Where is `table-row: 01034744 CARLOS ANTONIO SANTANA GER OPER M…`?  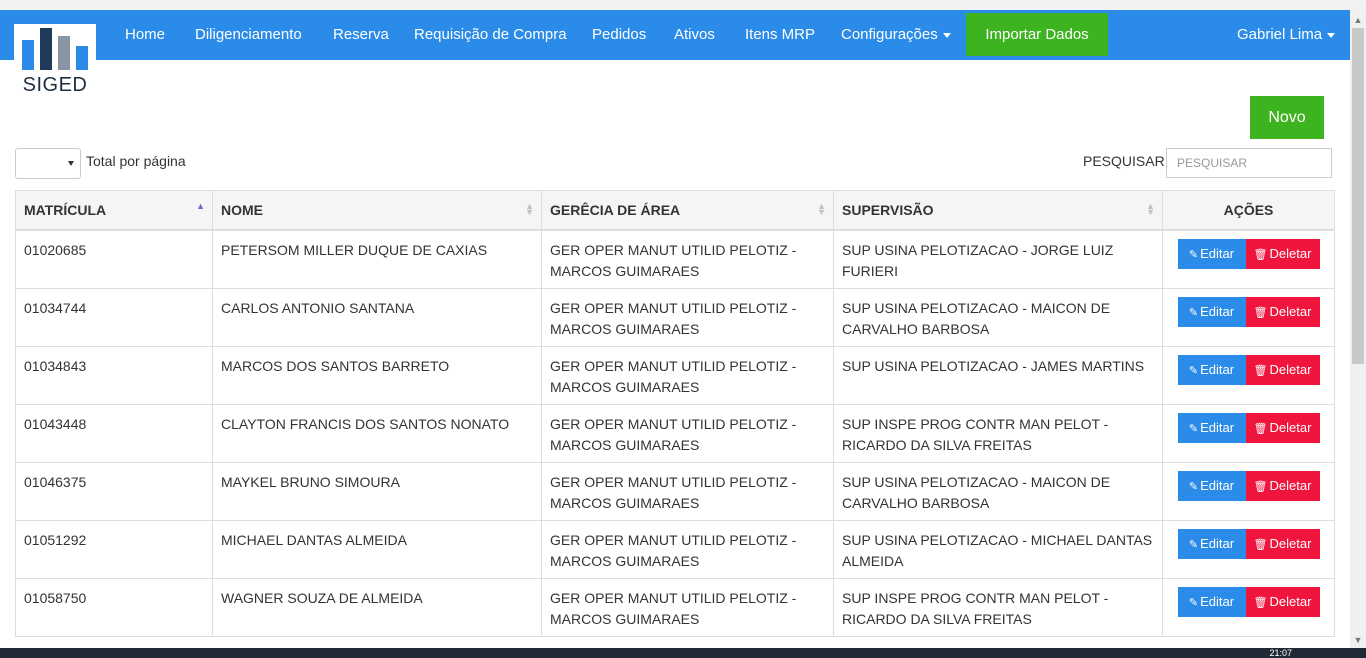
table-row: 01034744 CARLOS ANTONIO SANTANA GER OPER M… is located at coordinates (675, 317).